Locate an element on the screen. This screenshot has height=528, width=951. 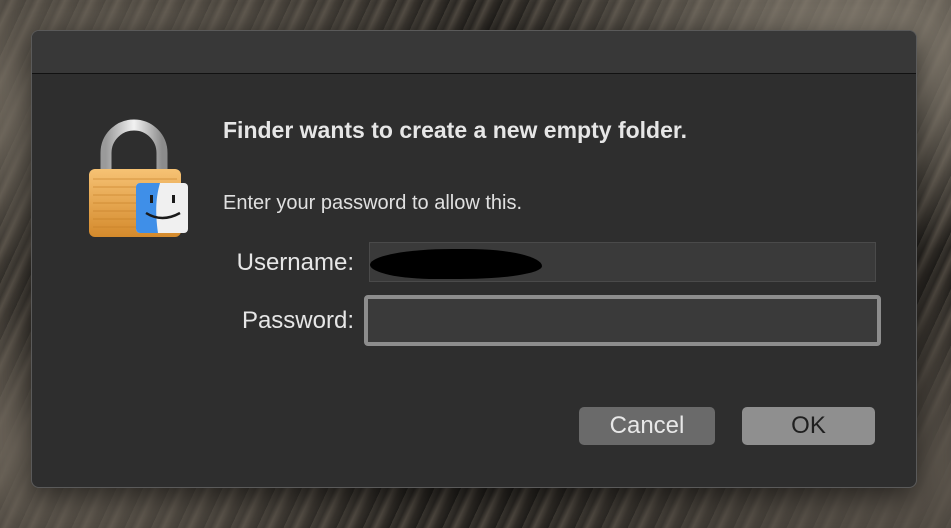
dialog-subtitle: Enter your password to allow this. is located at coordinates (373, 203).